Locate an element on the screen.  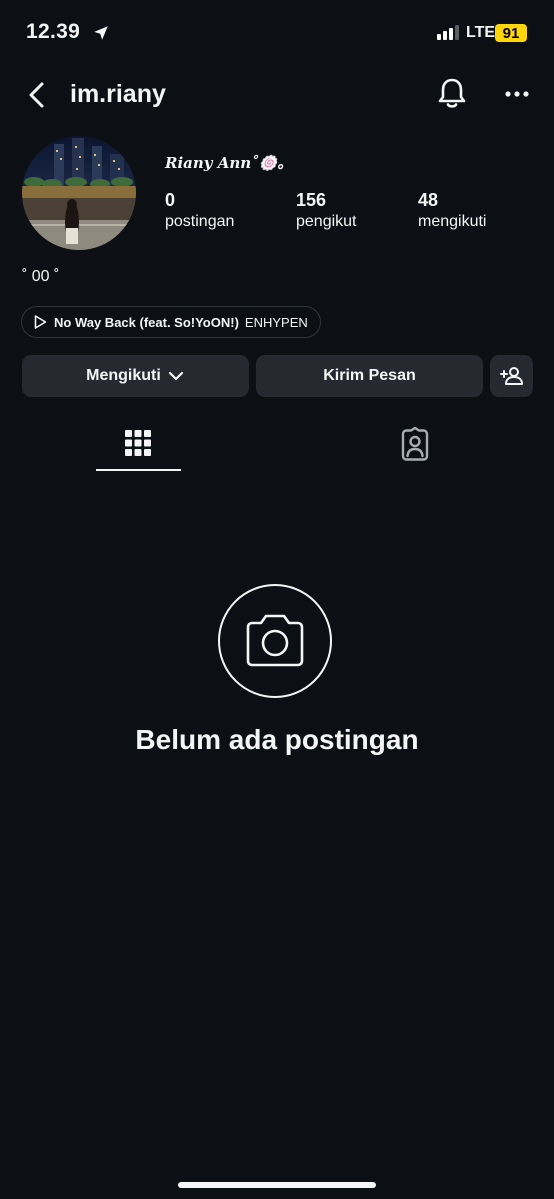
location-arrow-icon is located at coordinates (101, 33).